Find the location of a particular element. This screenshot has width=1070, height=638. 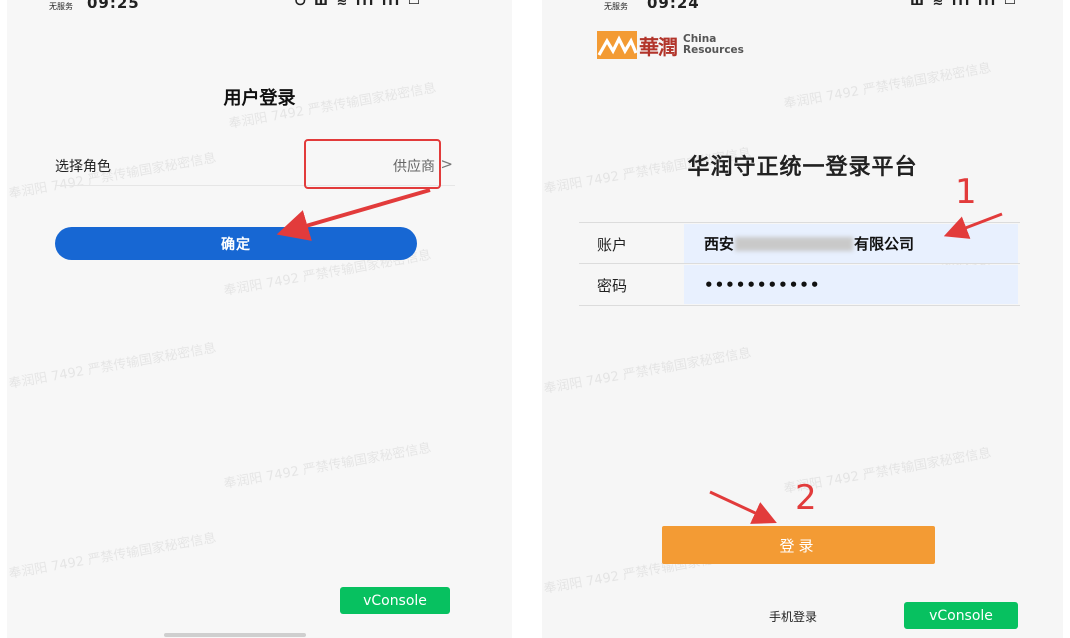

logo-mark-icon is located at coordinates (617, 45).